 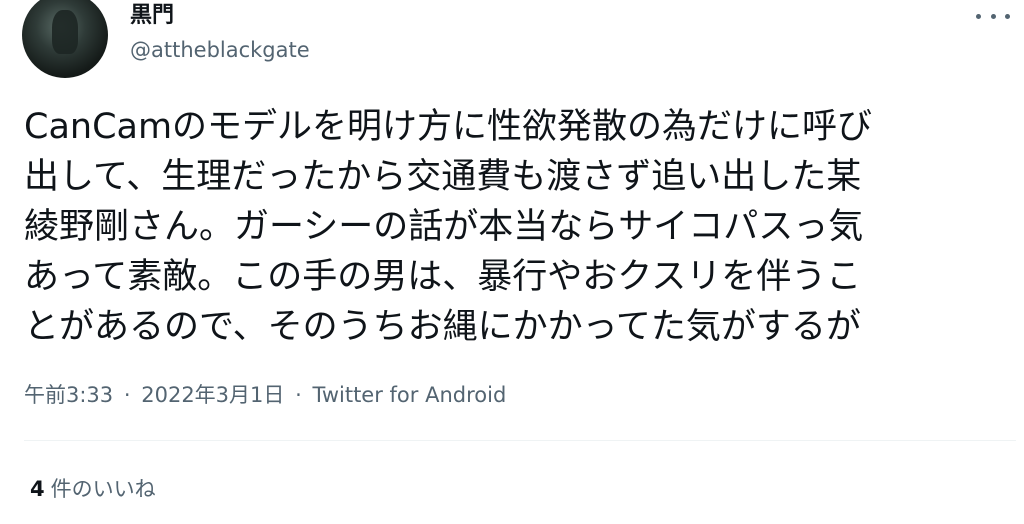 I want to click on tweet-meta: 午前3:33 · 2022年3月1日 · Twitter for Android, so click(x=265, y=395).